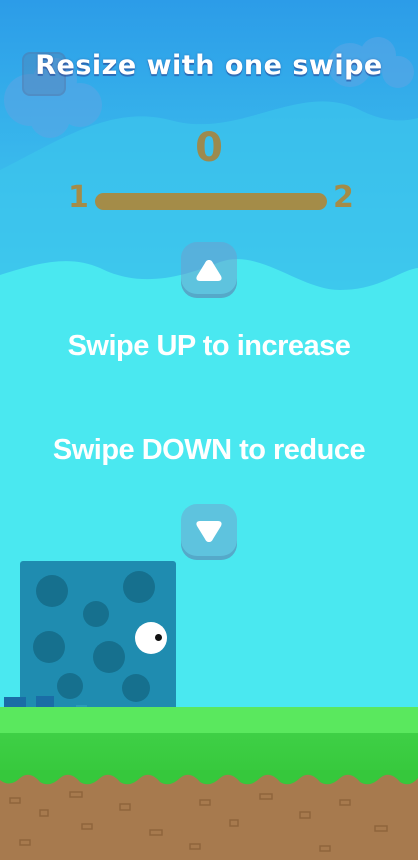 The height and width of the screenshot is (860, 418). I want to click on ground-texture, so click(209, 811).